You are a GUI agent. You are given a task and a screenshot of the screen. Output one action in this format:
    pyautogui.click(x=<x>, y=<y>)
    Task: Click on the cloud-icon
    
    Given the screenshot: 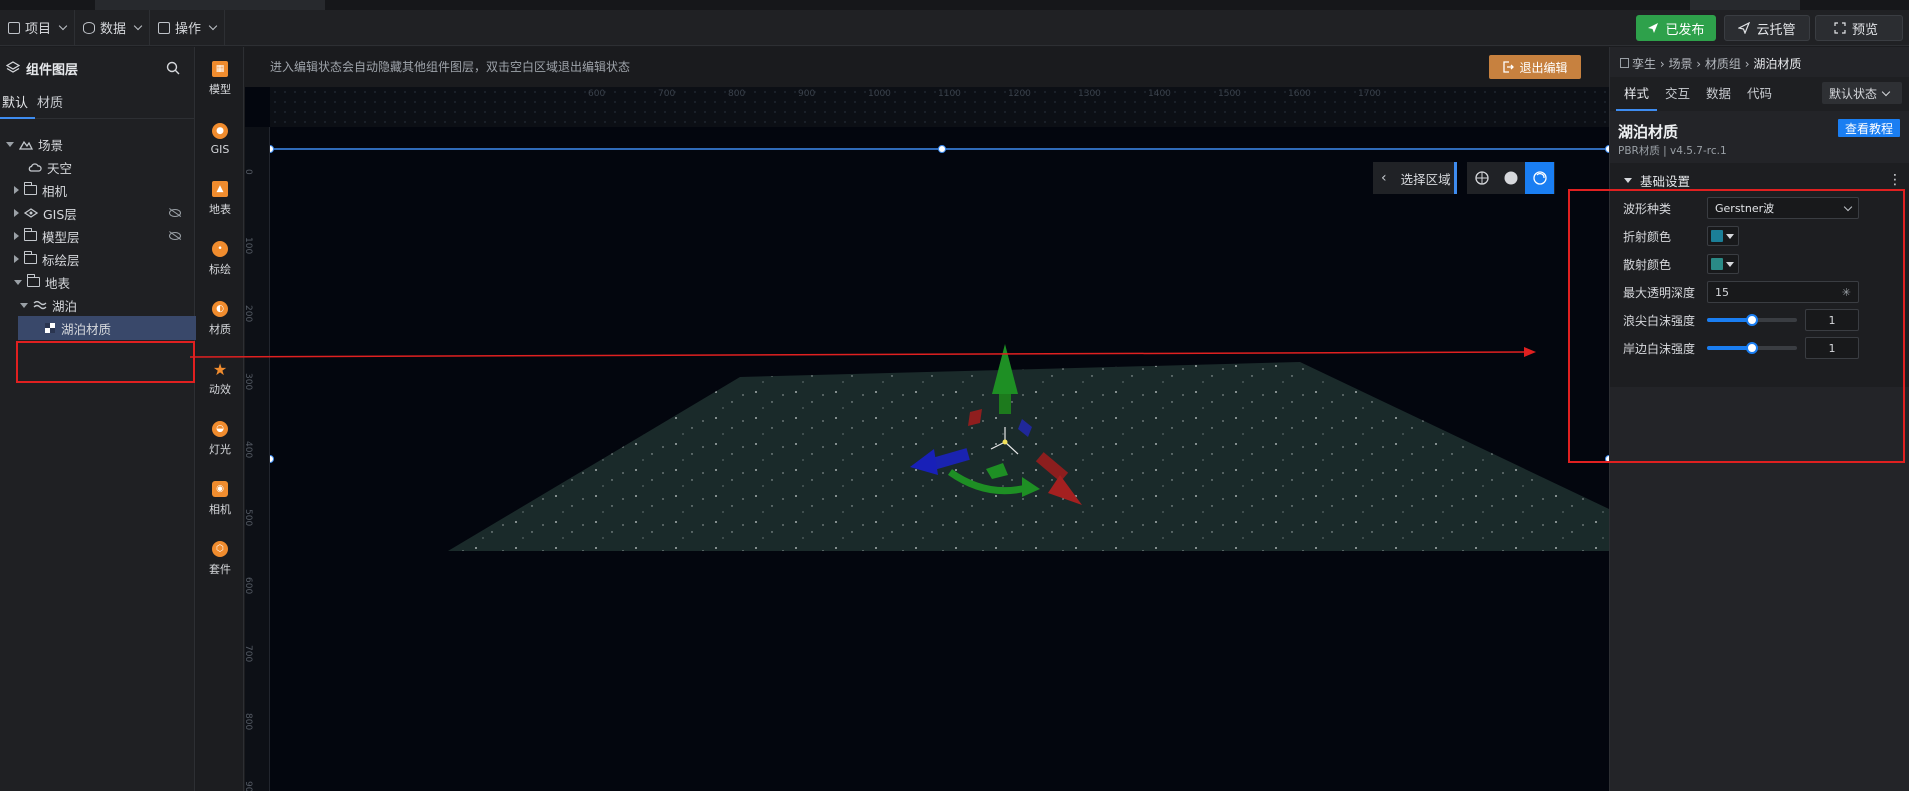 What is the action you would take?
    pyautogui.click(x=35, y=167)
    